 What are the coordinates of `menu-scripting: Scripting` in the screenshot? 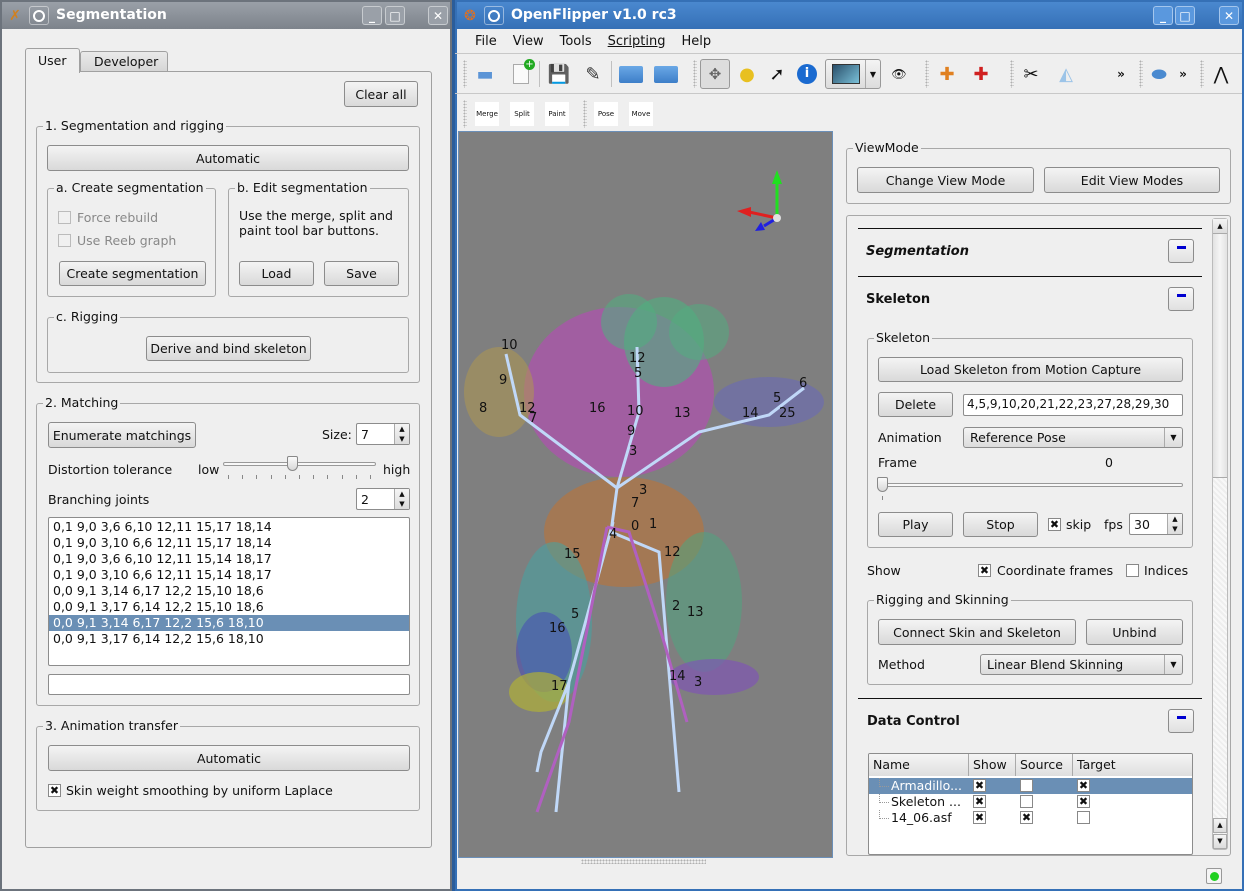 It's located at (637, 41).